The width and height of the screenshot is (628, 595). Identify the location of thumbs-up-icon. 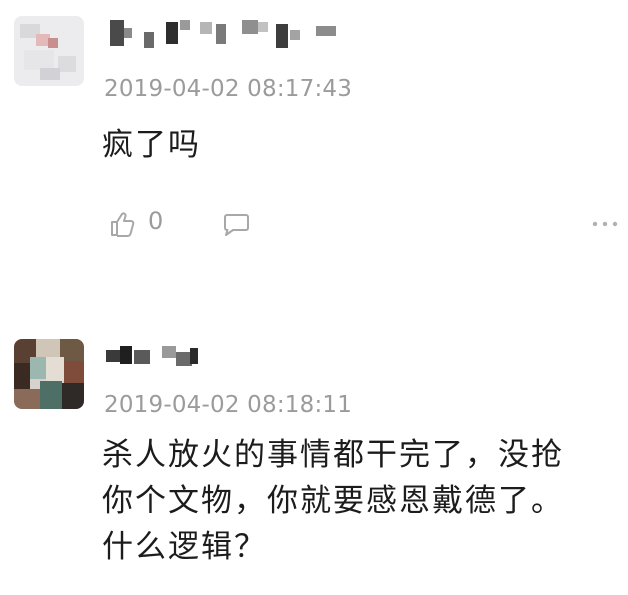
(122, 224).